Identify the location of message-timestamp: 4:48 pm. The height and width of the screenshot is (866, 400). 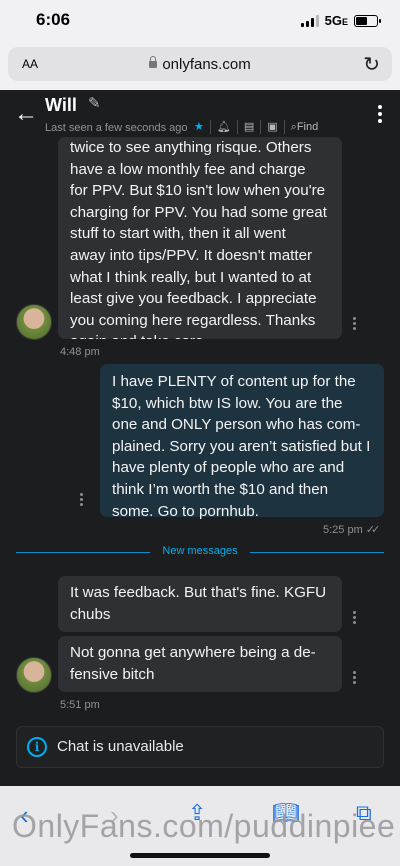
(80, 352).